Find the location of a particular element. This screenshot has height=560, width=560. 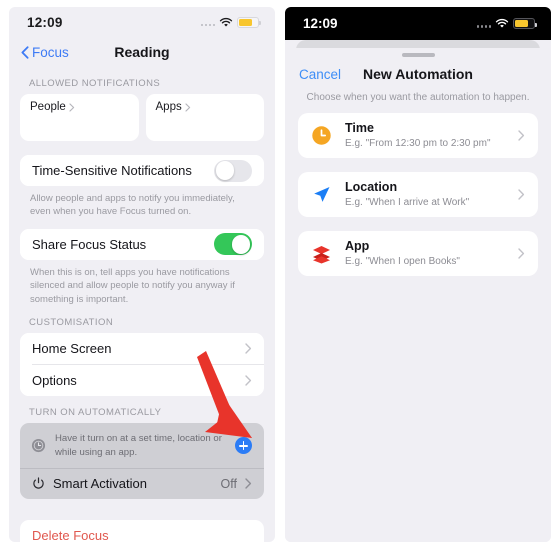

delete-focus-button: Delete Focus is located at coordinates (142, 530).